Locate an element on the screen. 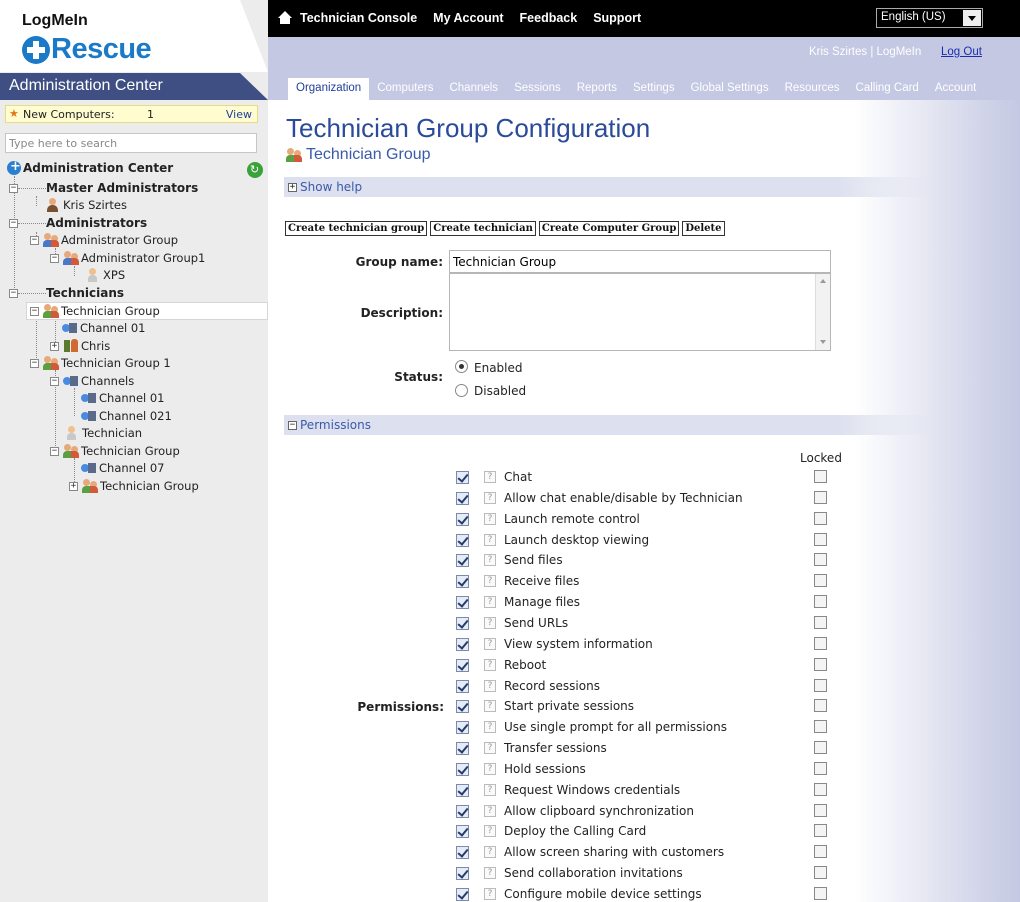  create-technician-group-button: Create technician group is located at coordinates (356, 228).